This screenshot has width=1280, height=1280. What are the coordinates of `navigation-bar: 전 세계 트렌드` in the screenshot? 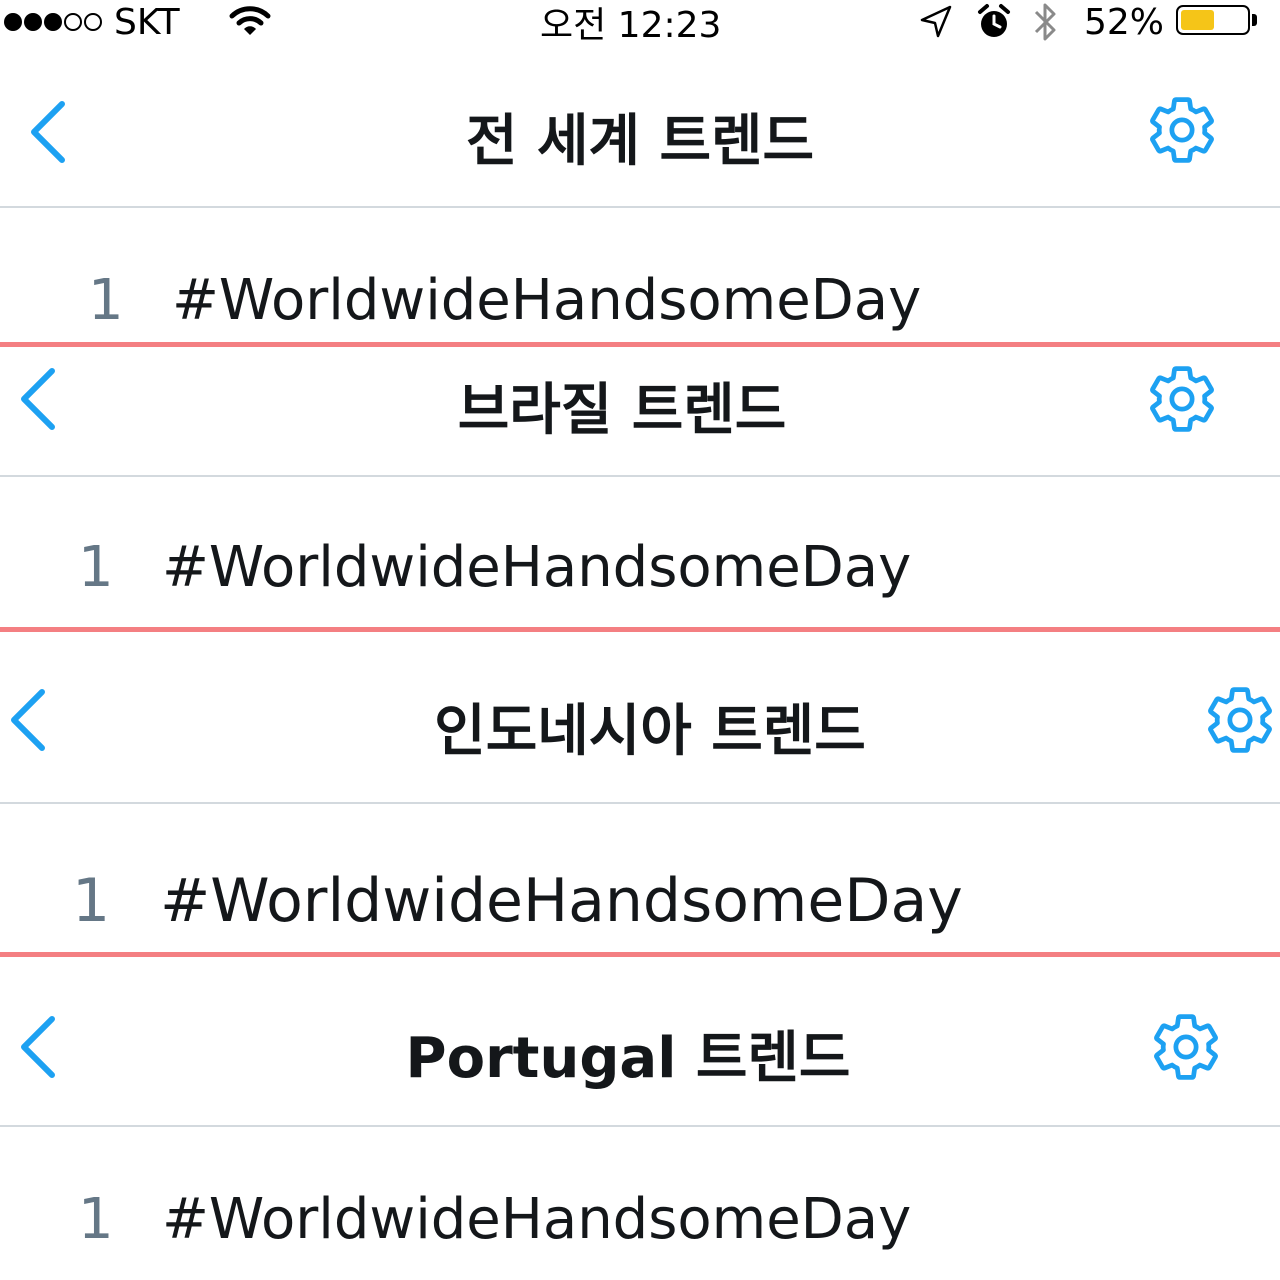 It's located at (640, 125).